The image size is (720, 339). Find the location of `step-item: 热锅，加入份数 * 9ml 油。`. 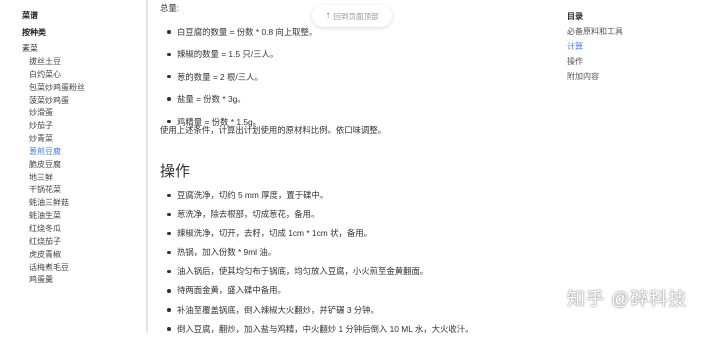

step-item: 热锅，加入份数 * 9ml 油。 is located at coordinates (317, 252).